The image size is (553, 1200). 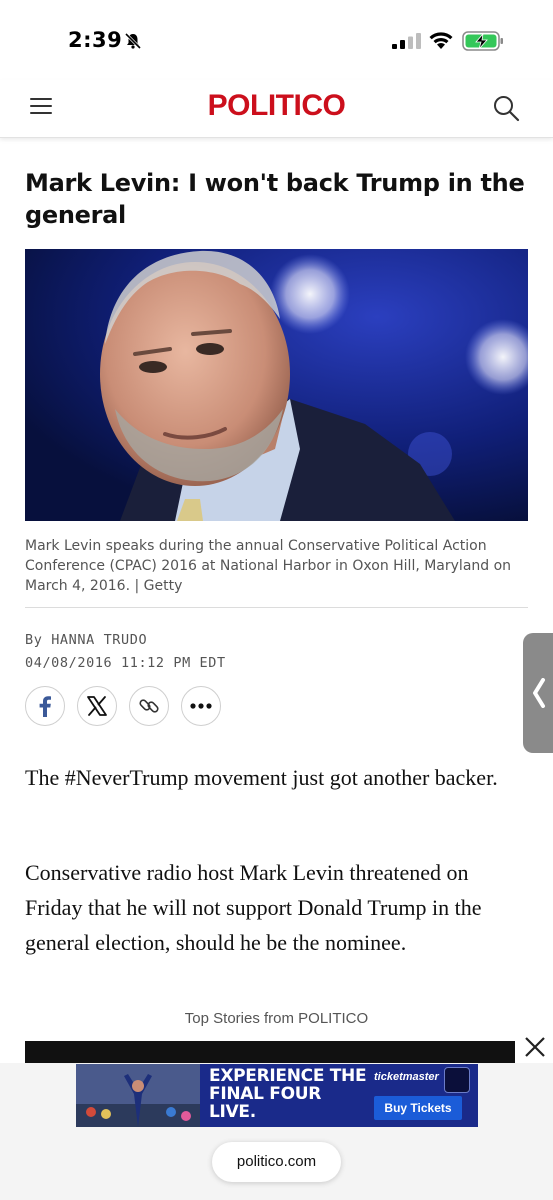 I want to click on search-icon, so click(x=506, y=108).